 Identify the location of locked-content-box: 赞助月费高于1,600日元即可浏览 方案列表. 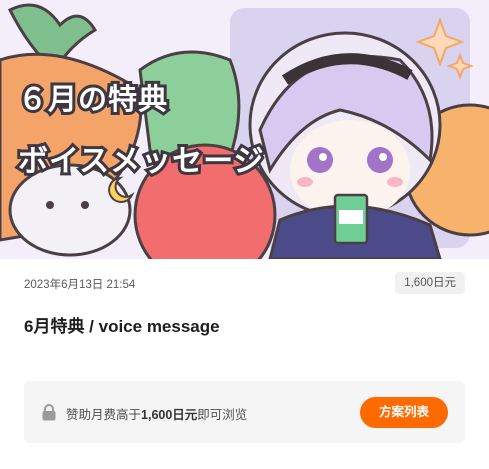
(244, 412).